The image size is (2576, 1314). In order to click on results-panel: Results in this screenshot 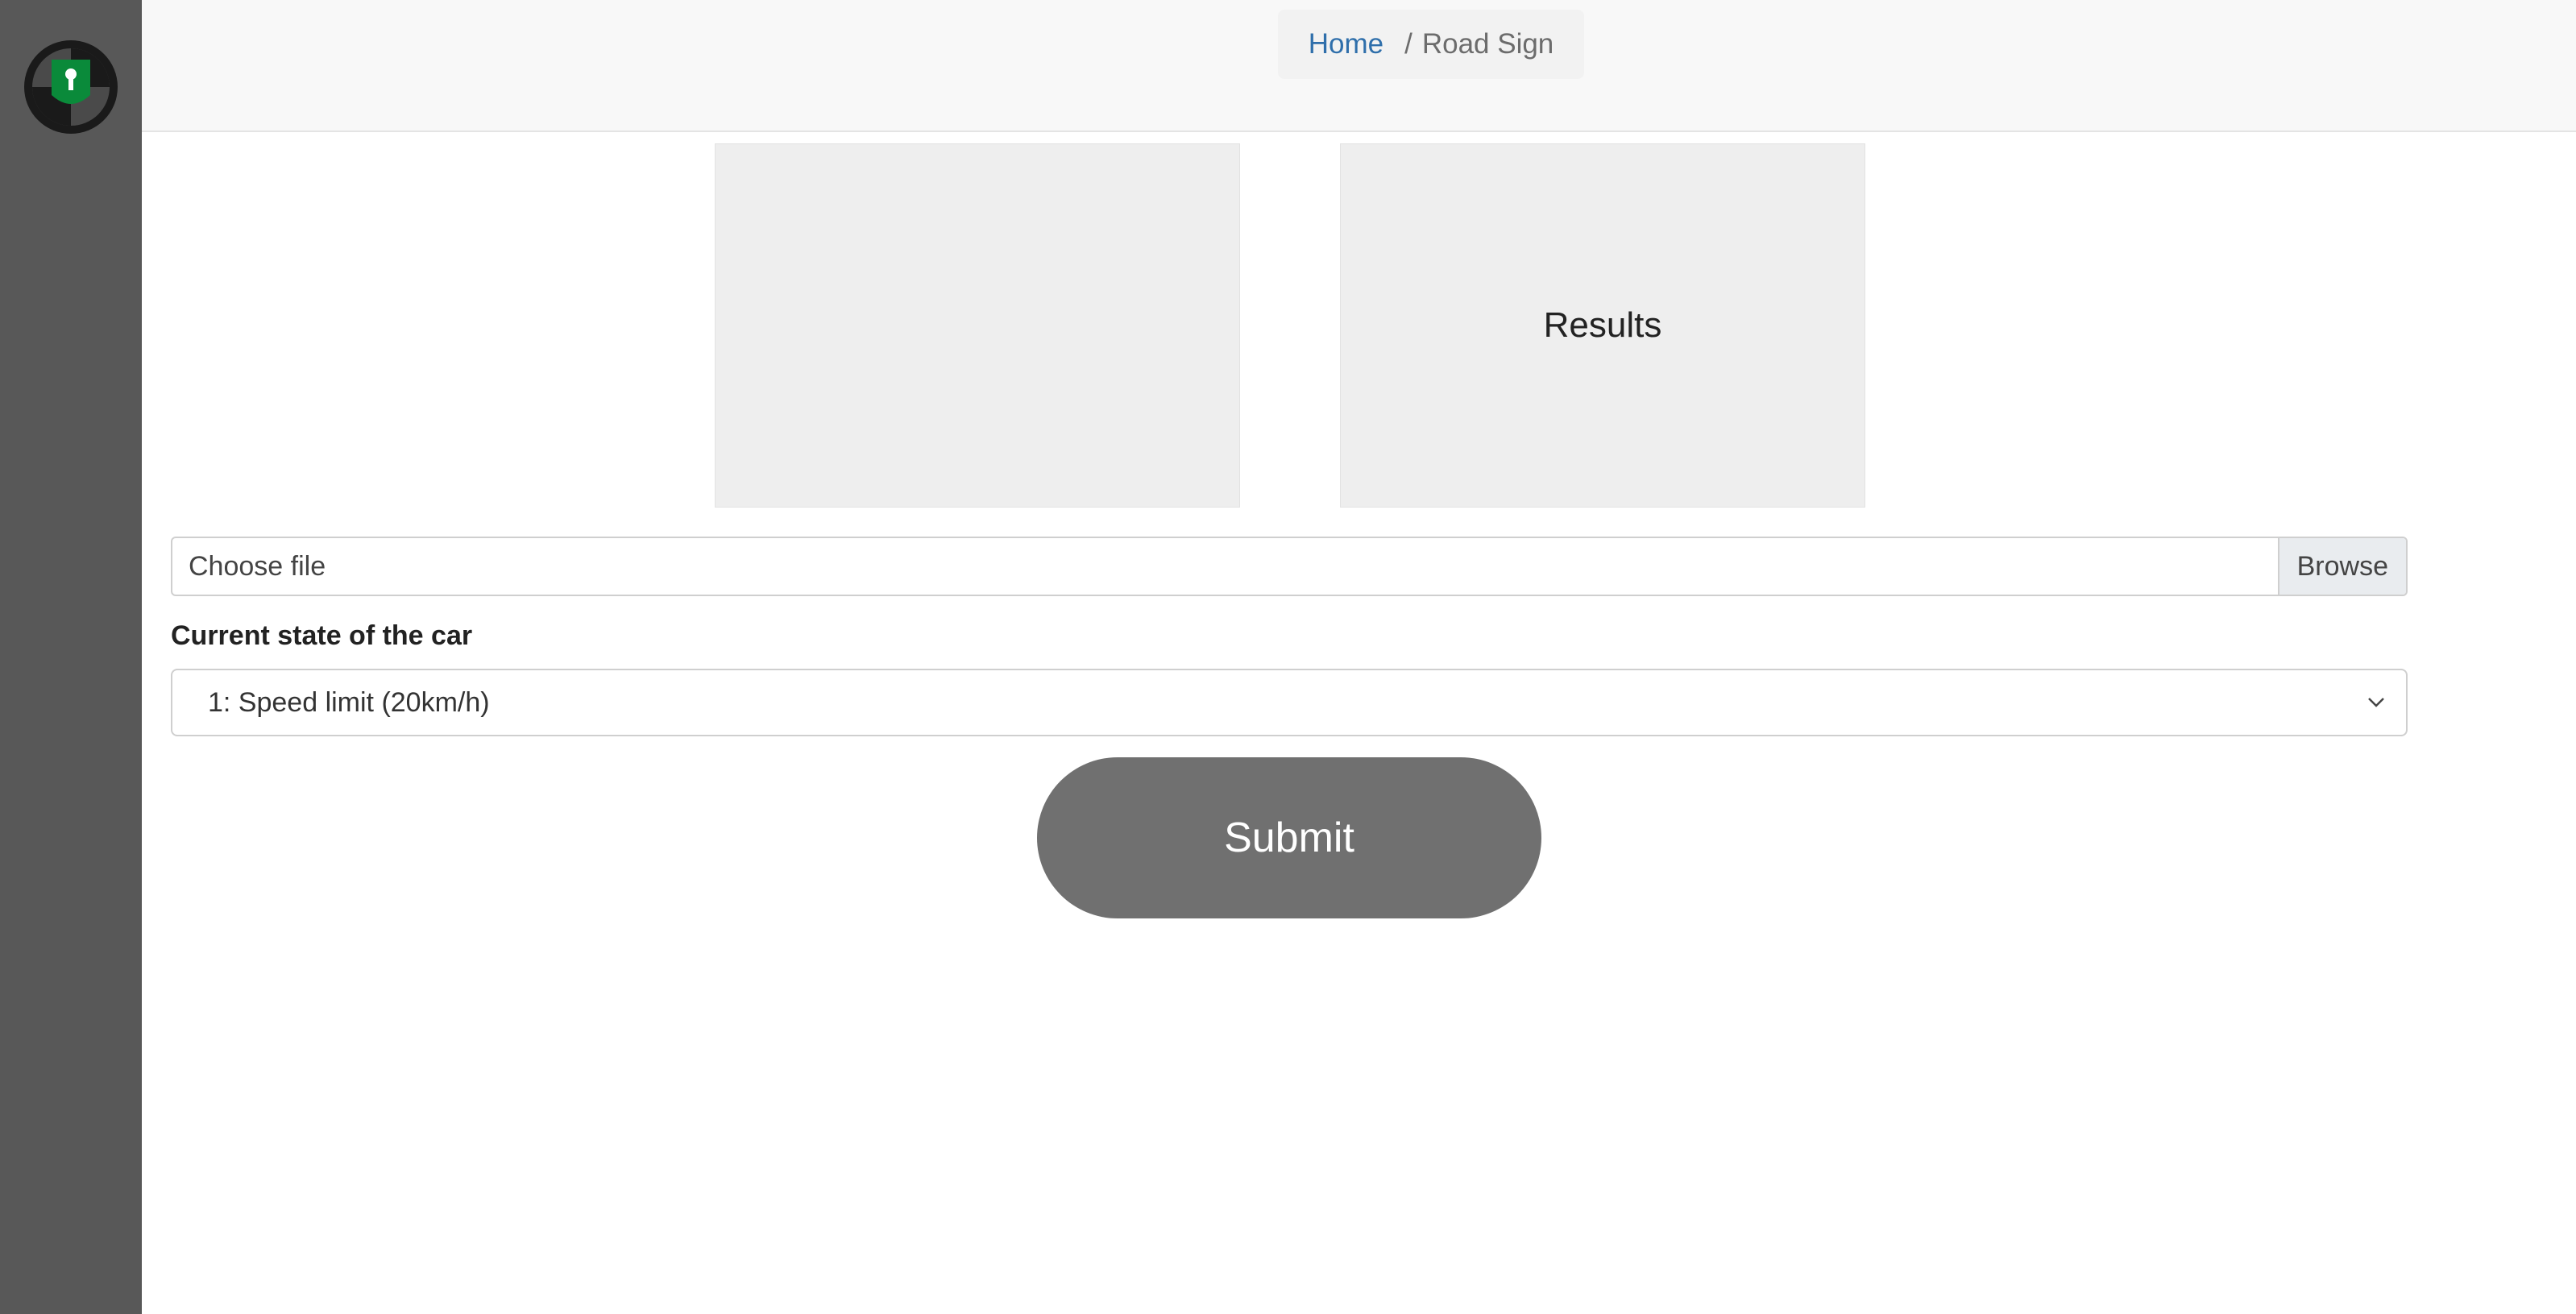, I will do `click(1602, 325)`.